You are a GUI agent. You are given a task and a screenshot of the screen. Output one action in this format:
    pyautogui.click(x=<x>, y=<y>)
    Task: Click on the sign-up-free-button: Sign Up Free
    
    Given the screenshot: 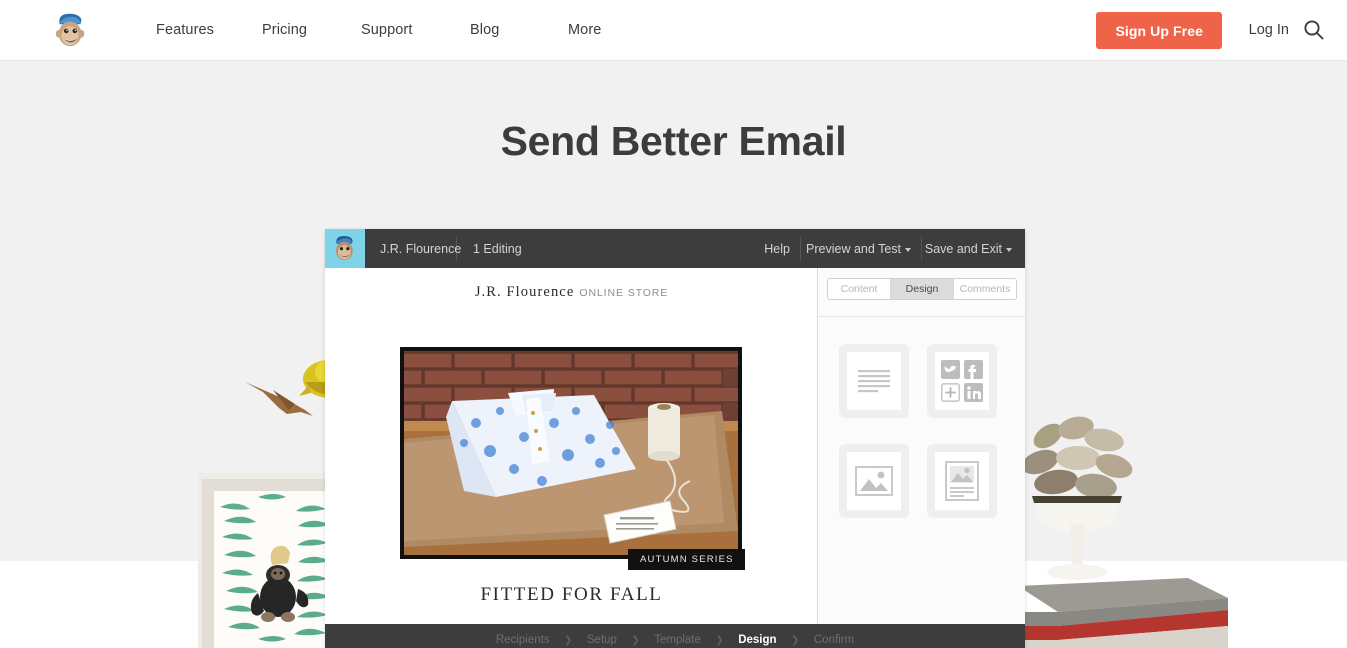 What is the action you would take?
    pyautogui.click(x=1159, y=30)
    